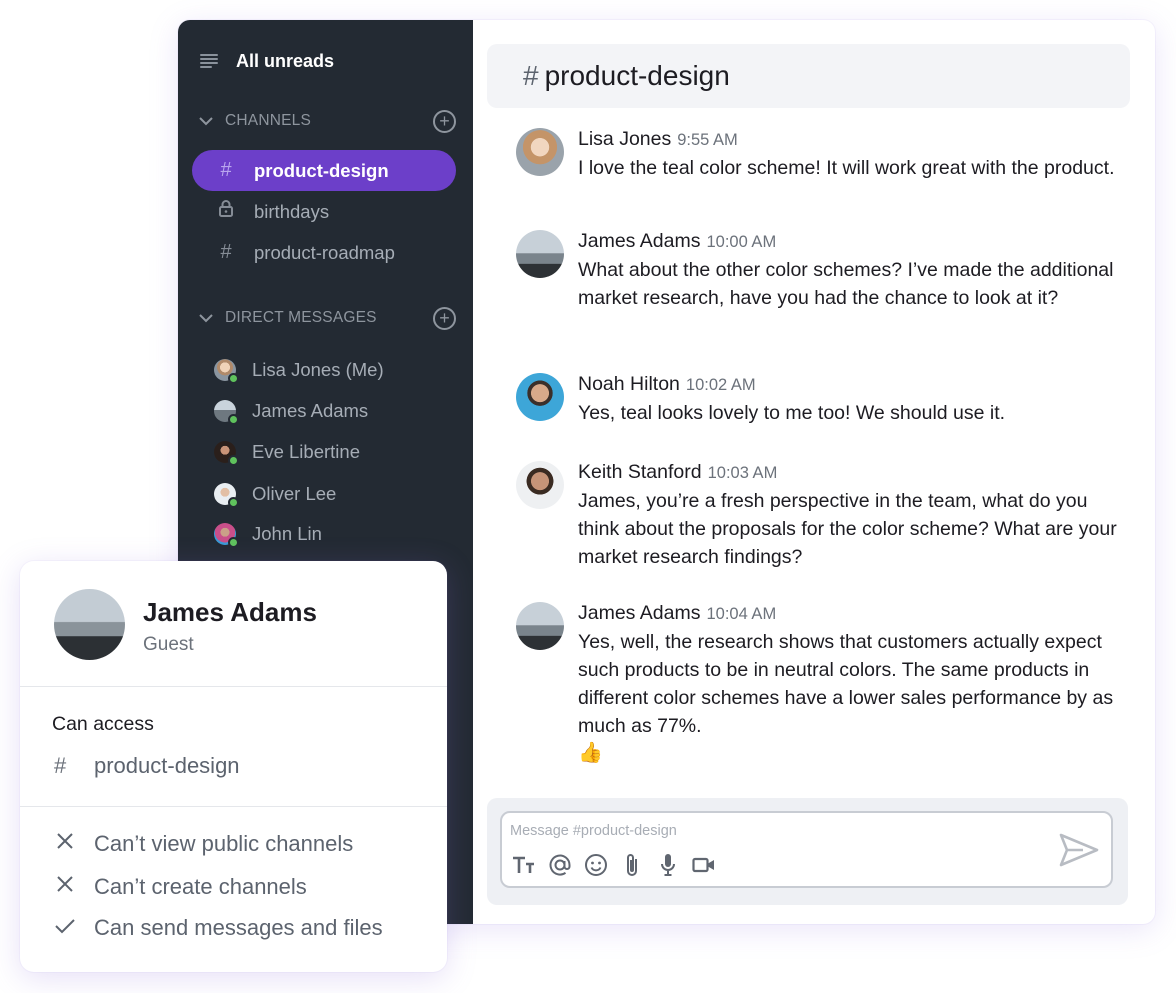 The width and height of the screenshot is (1176, 993). I want to click on message-time: 10:04 AM, so click(741, 614).